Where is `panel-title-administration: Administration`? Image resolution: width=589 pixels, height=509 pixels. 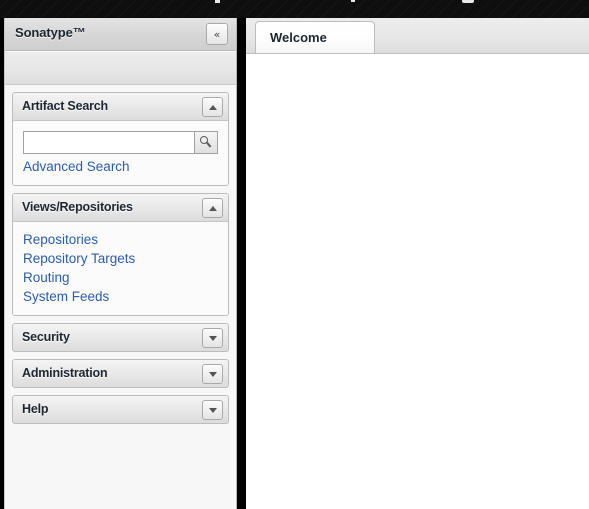 panel-title-administration: Administration is located at coordinates (65, 373).